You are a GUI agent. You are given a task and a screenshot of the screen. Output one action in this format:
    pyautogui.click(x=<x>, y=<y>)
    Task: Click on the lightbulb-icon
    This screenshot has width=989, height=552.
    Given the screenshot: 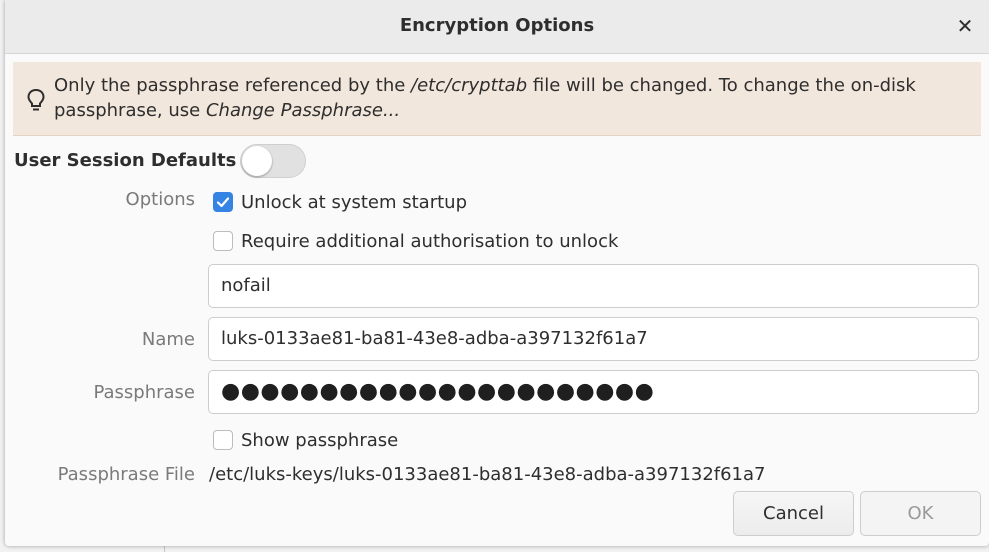 What is the action you would take?
    pyautogui.click(x=36, y=99)
    